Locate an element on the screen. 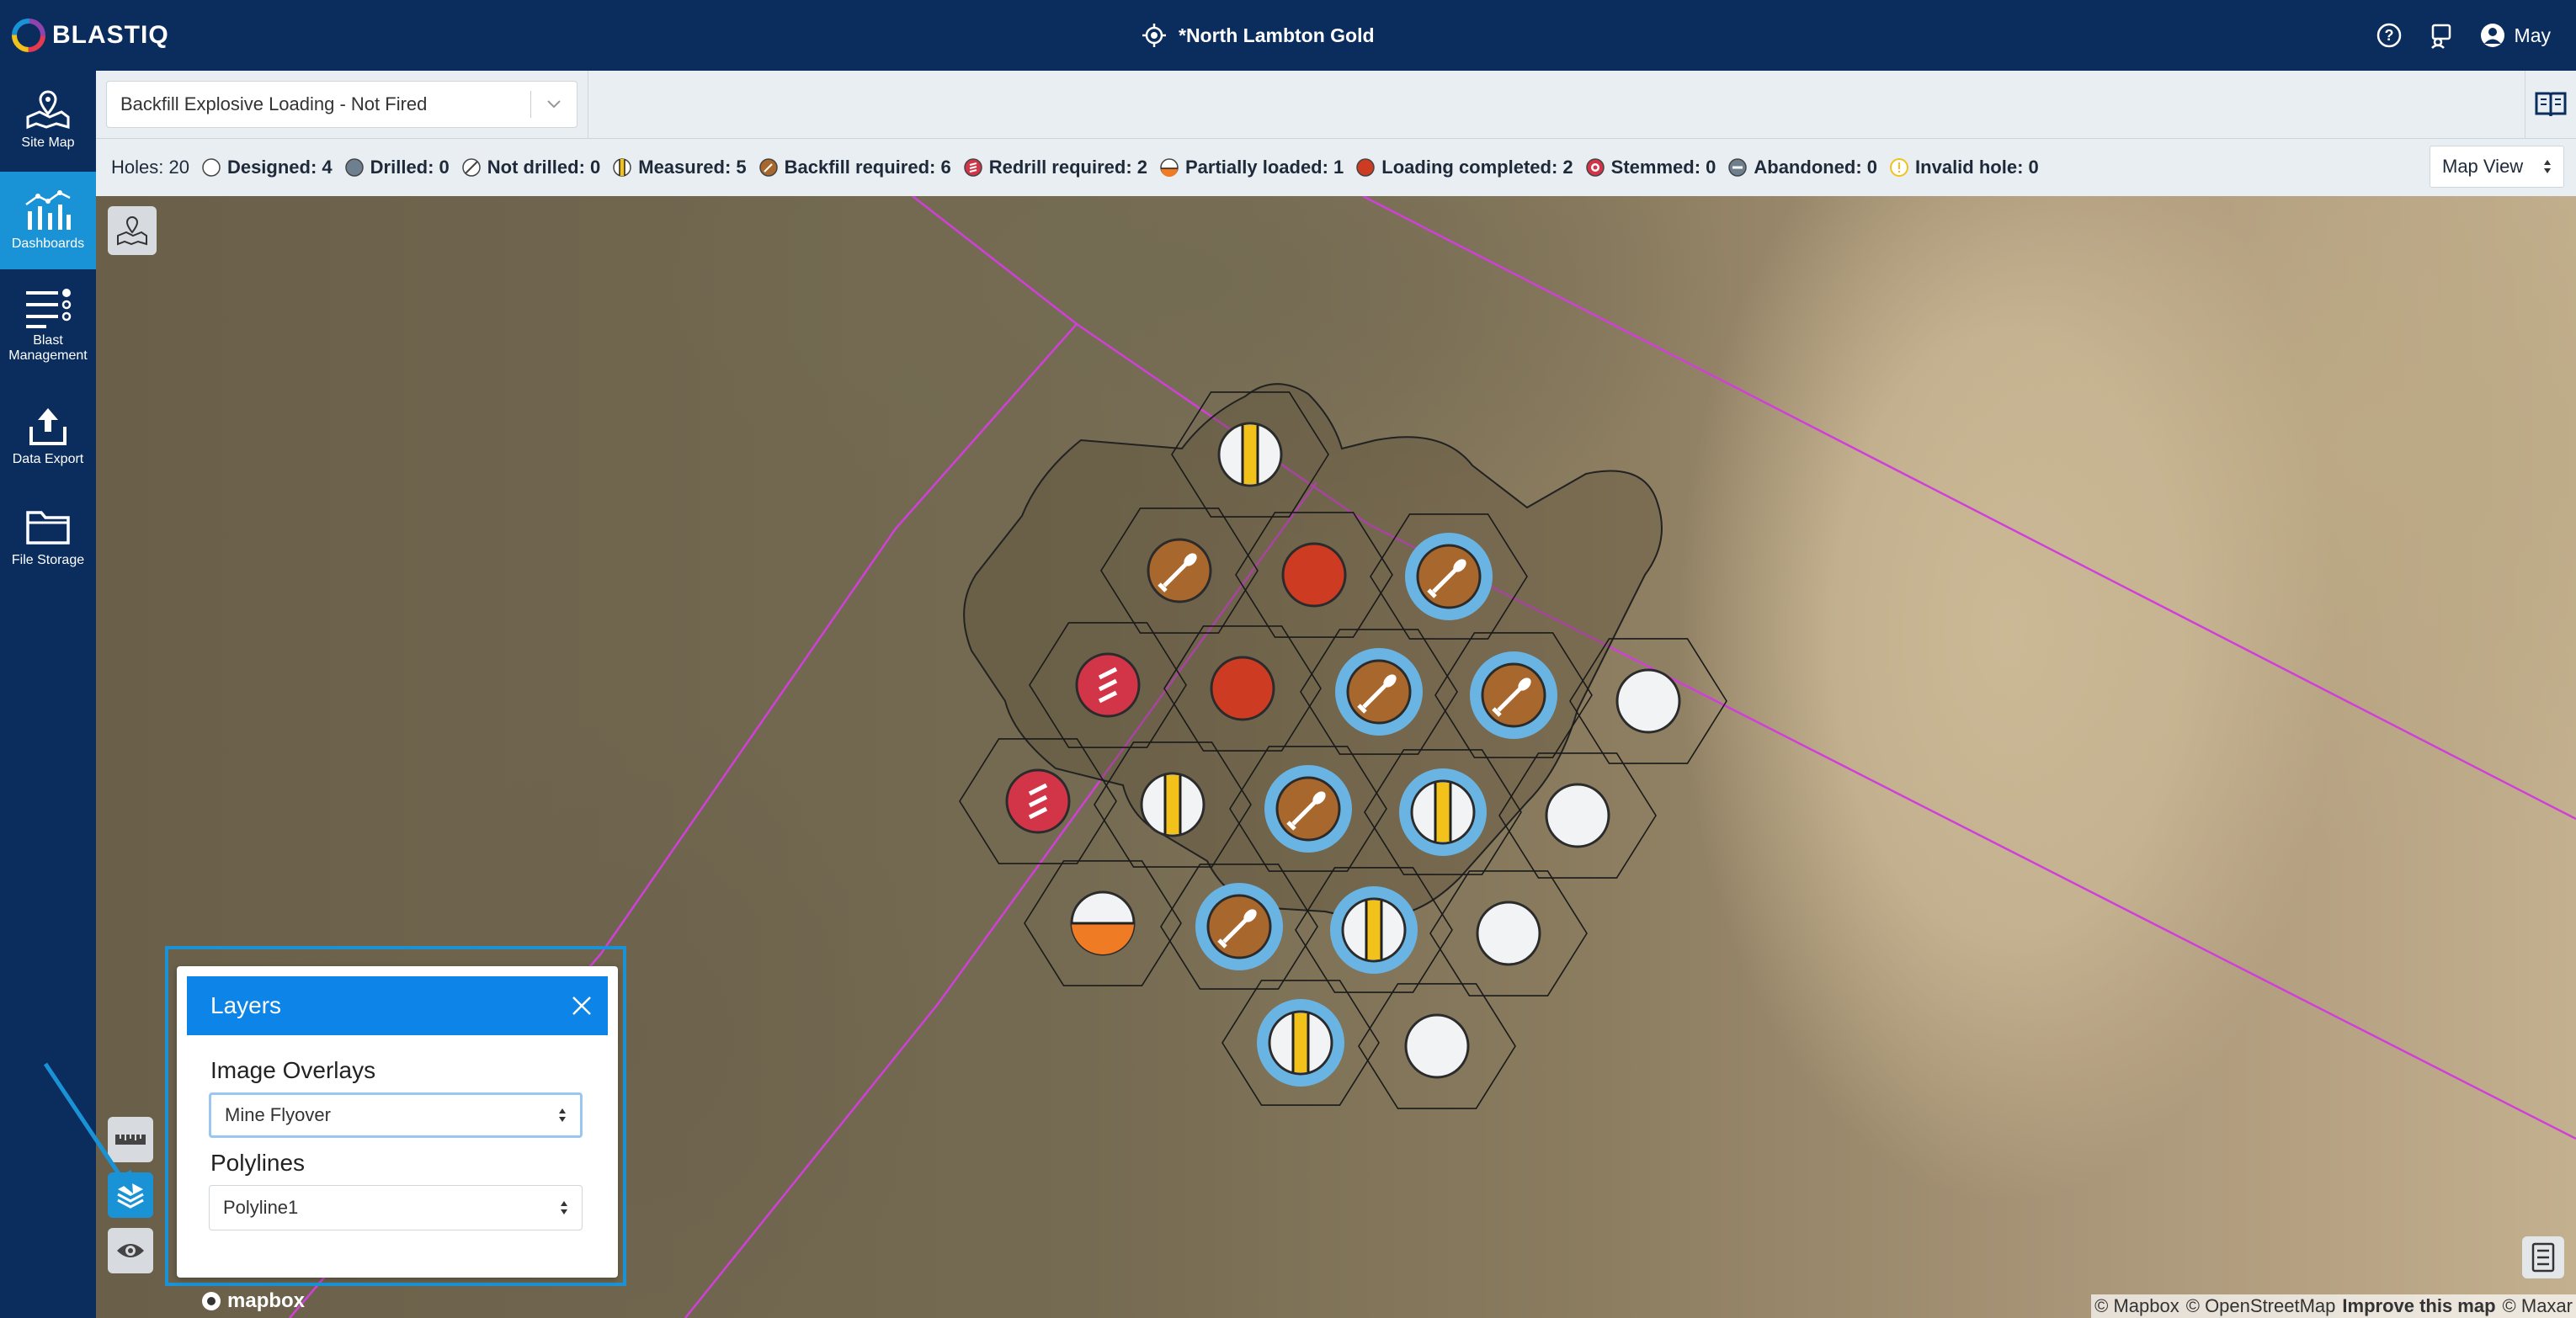  stat-measured: Measured: 5 is located at coordinates (680, 167).